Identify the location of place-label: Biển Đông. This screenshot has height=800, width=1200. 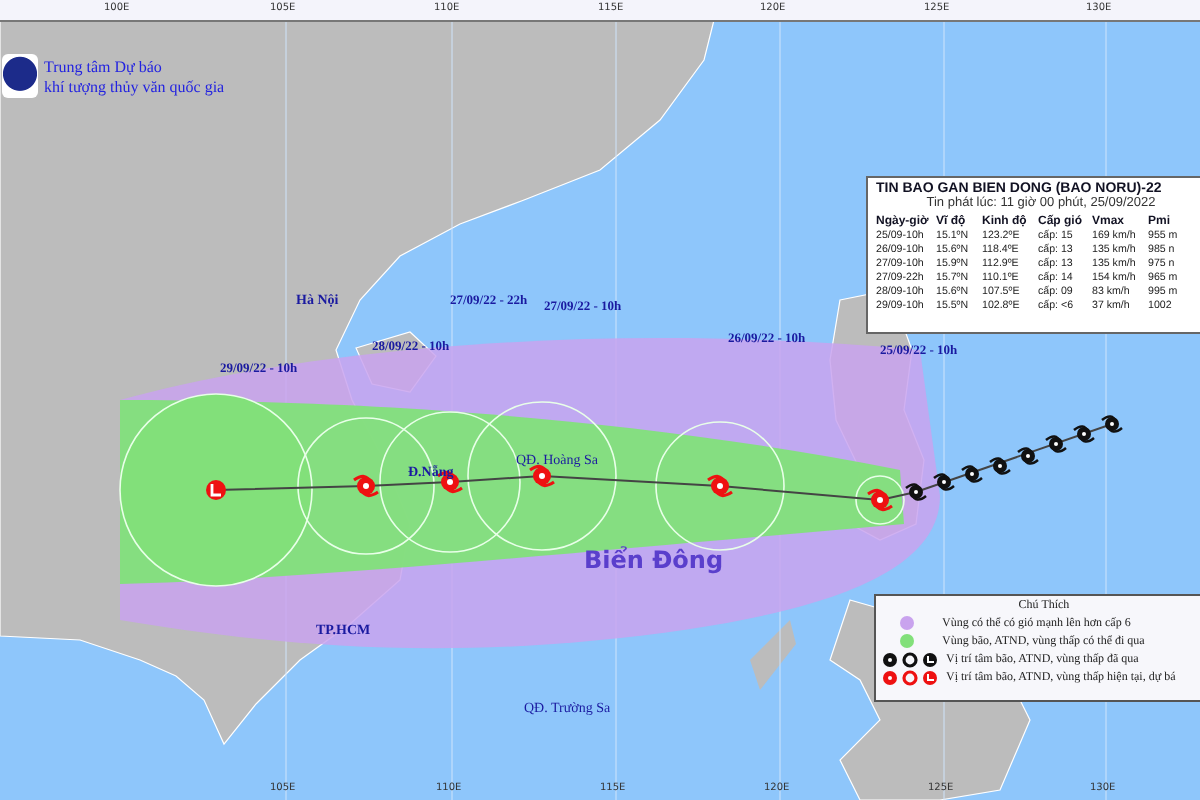
(654, 560).